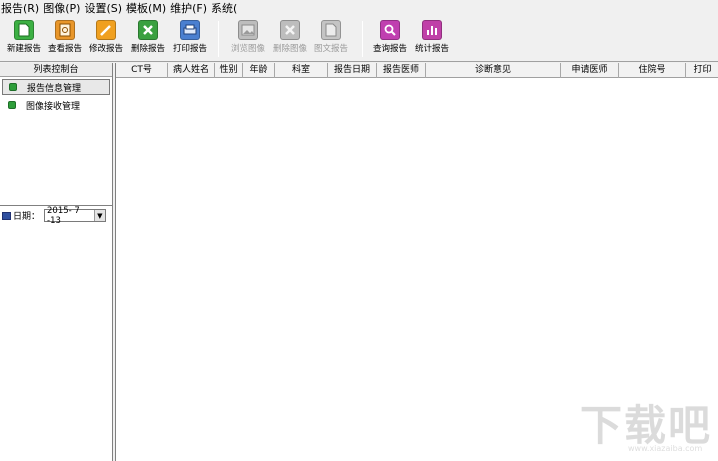  What do you see at coordinates (24, 30) in the screenshot?
I see `new-document-icon` at bounding box center [24, 30].